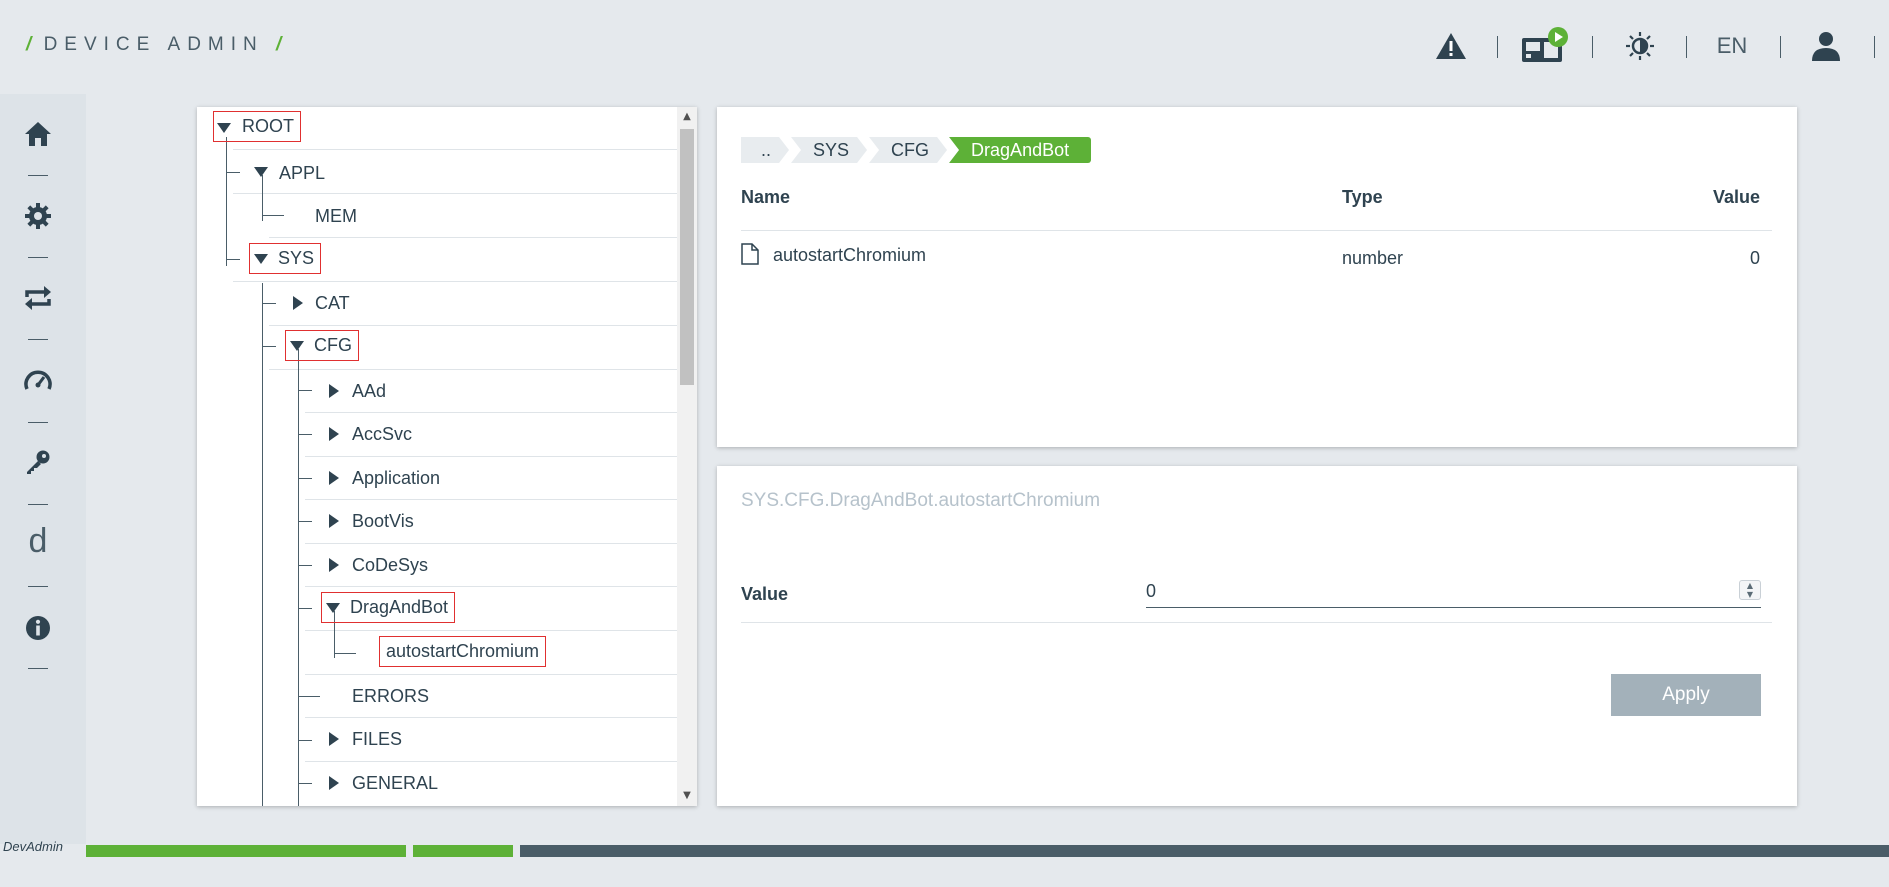  I want to click on apply-button: Apply, so click(1686, 695).